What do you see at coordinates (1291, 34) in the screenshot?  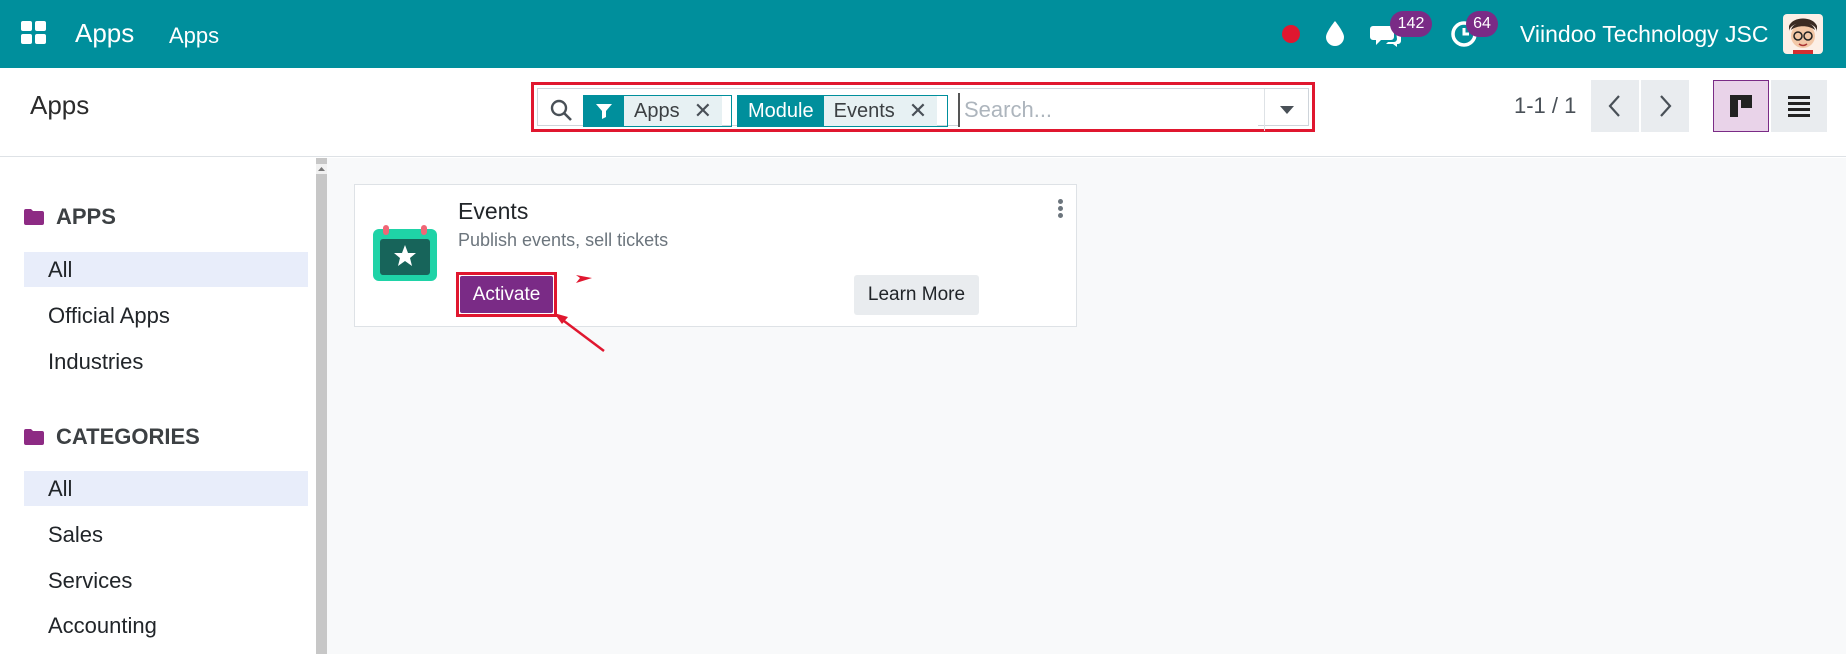 I see `record-icon` at bounding box center [1291, 34].